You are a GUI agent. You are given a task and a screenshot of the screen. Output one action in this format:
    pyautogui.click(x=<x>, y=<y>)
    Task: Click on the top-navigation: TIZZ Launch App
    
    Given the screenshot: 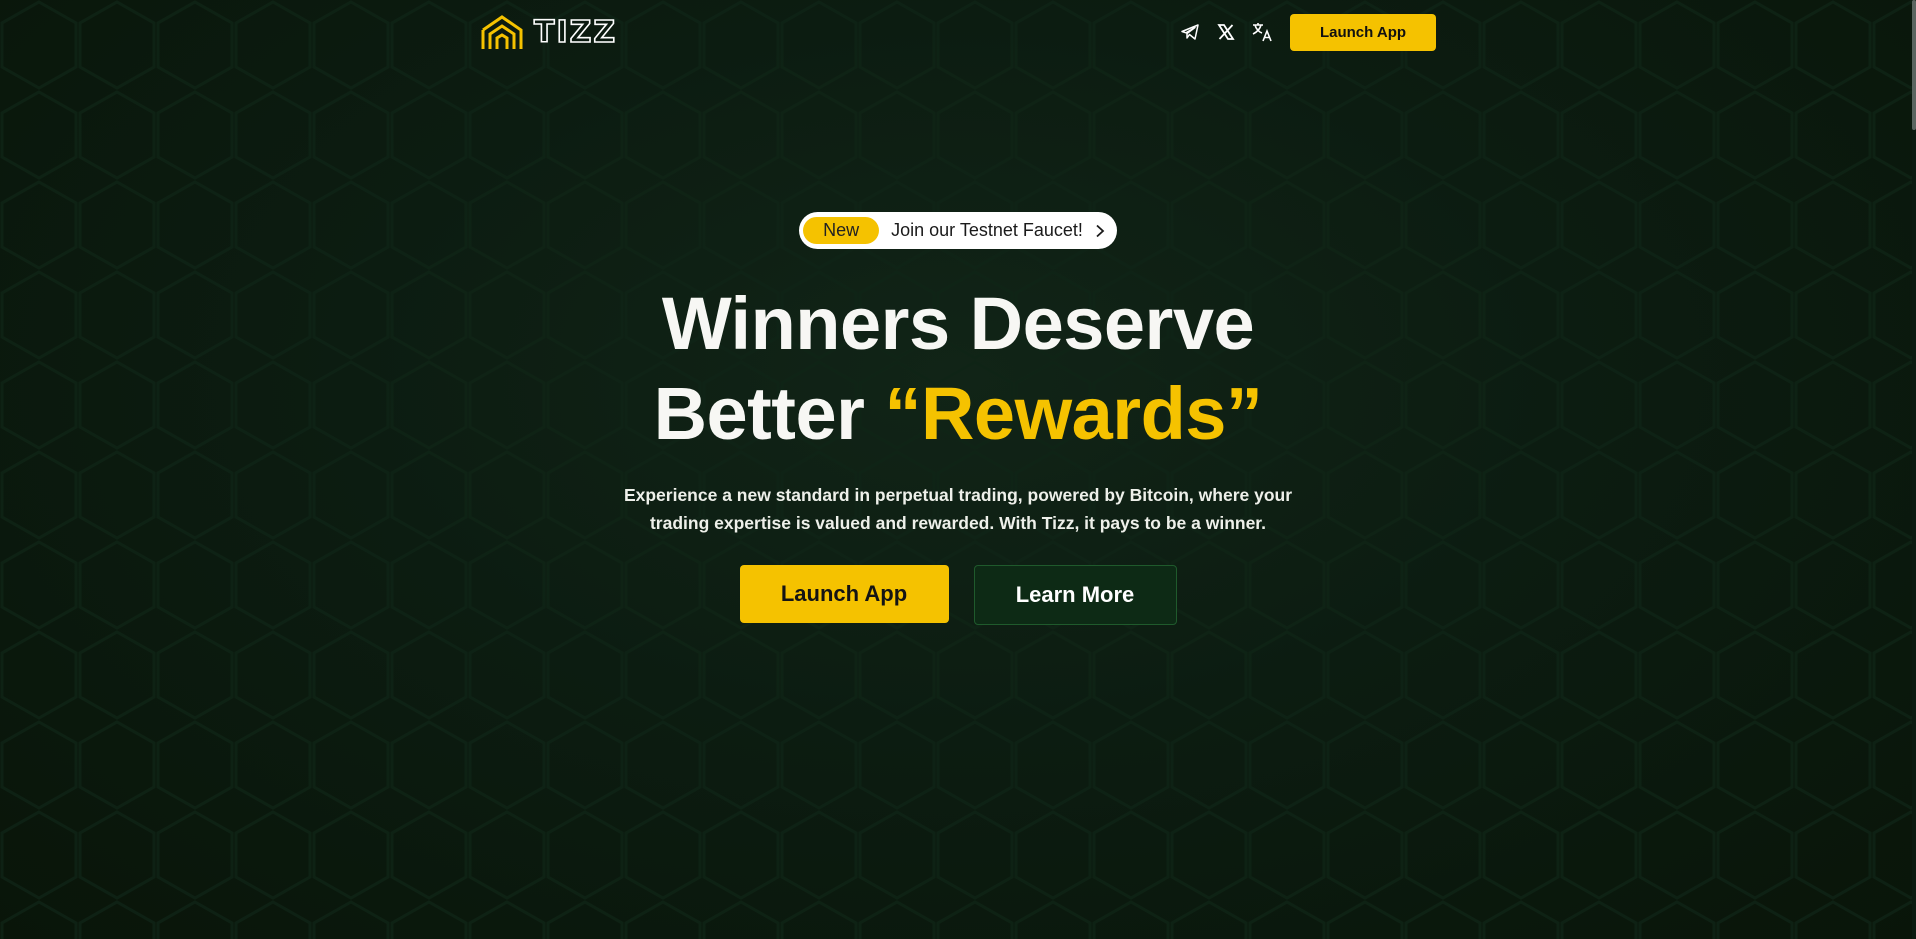 What is the action you would take?
    pyautogui.click(x=958, y=32)
    